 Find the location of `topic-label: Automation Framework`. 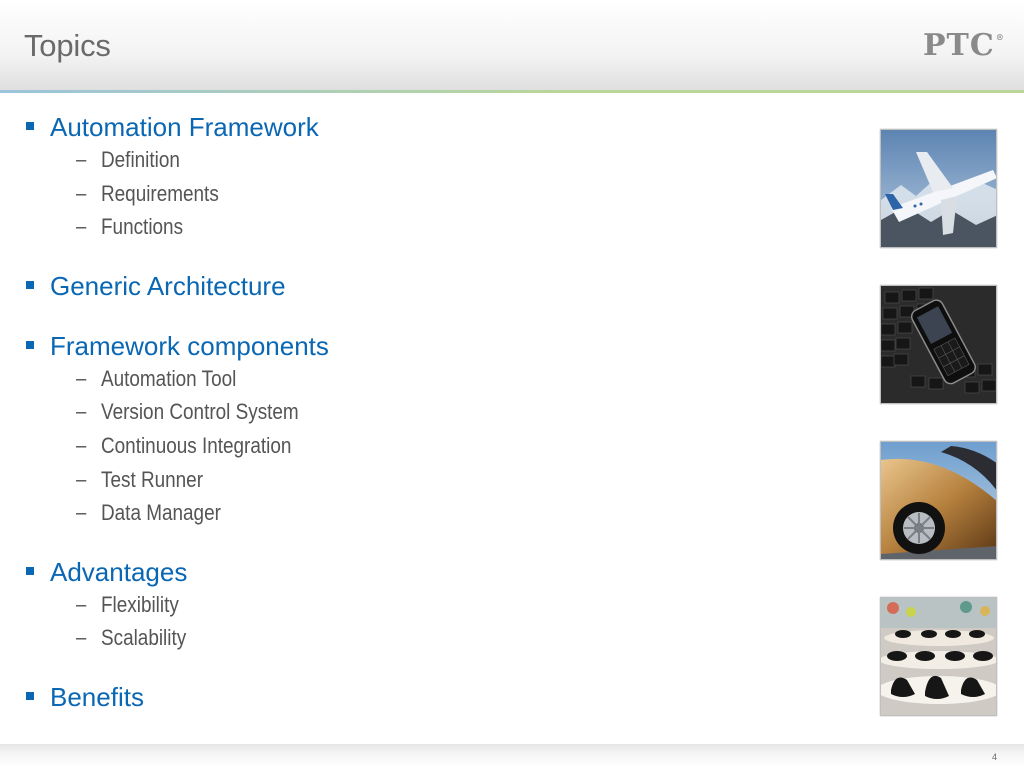

topic-label: Automation Framework is located at coordinates (184, 127).